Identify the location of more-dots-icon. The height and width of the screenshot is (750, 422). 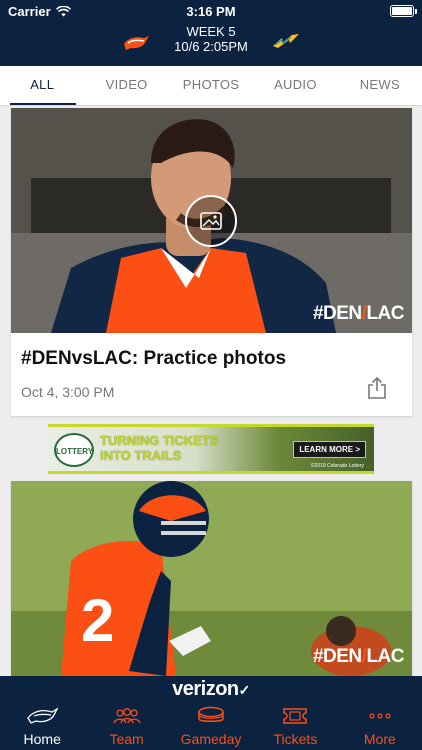
(380, 716).